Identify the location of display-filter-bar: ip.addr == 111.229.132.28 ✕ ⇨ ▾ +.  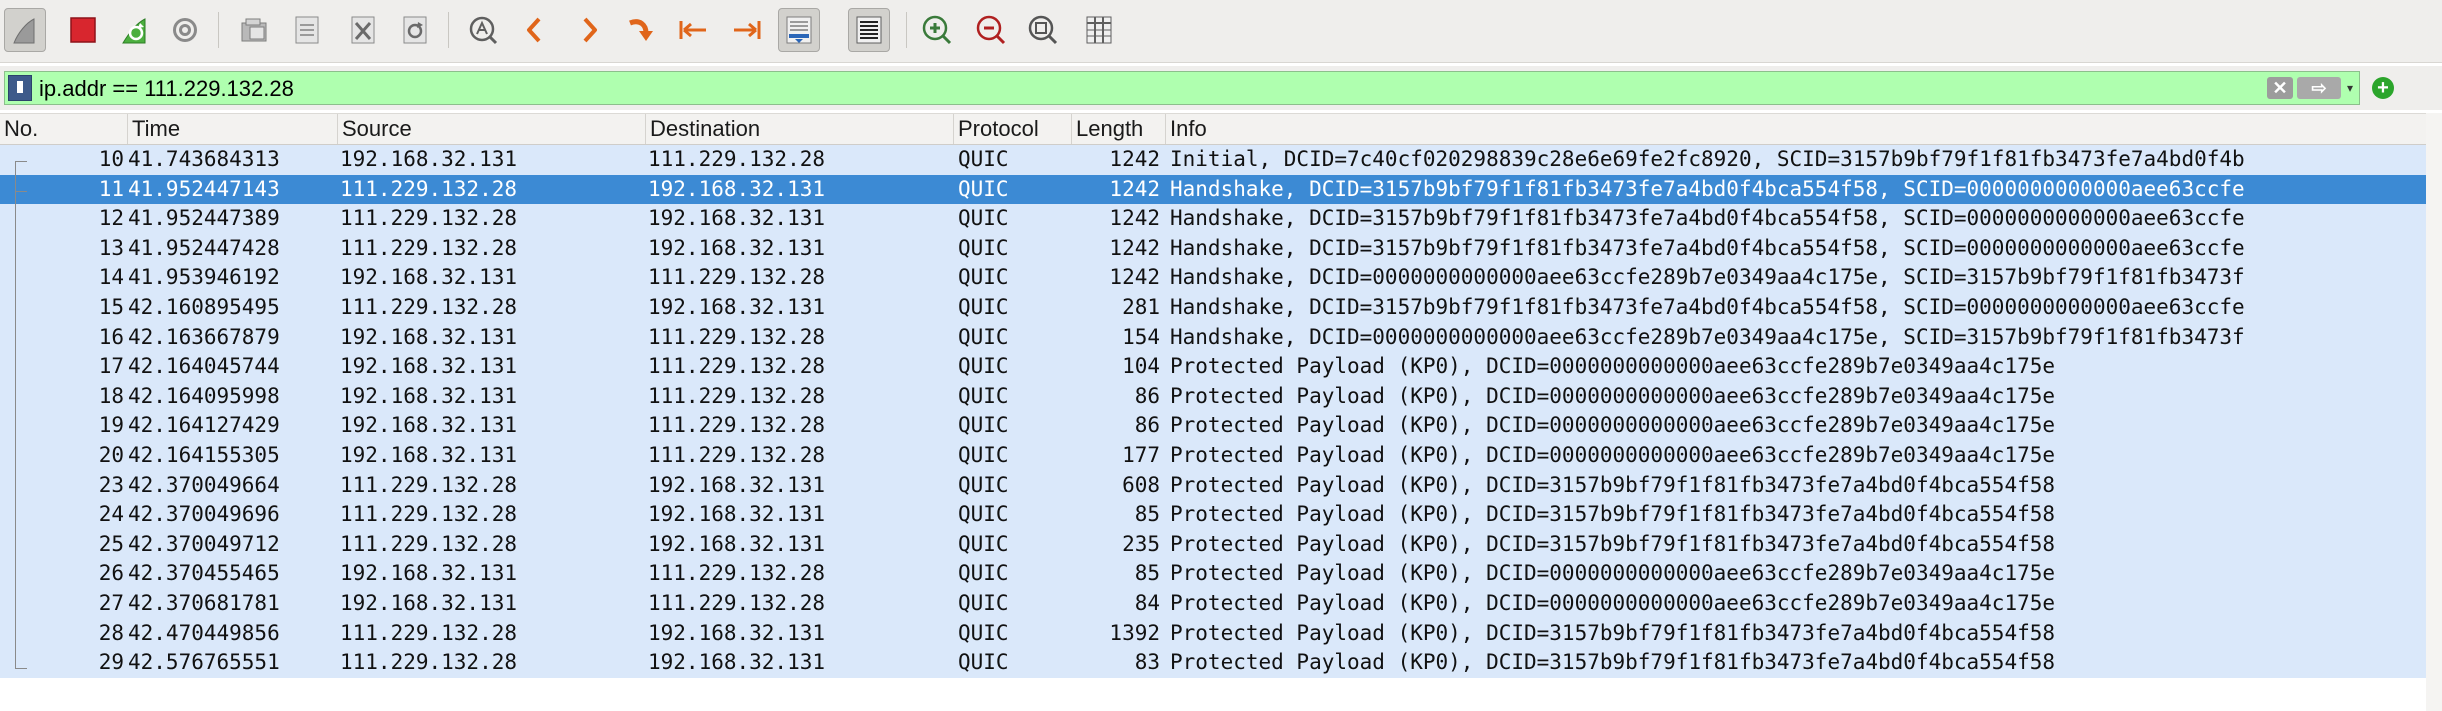
(1221, 88).